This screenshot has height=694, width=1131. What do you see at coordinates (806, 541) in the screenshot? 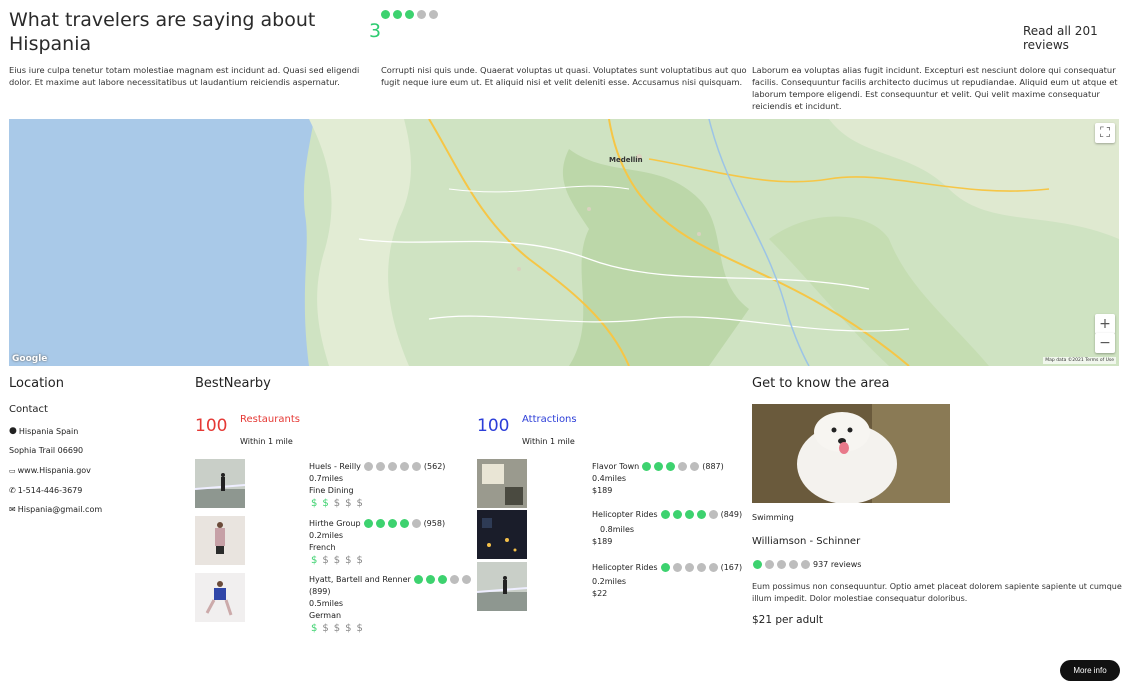
I see `area-place-name: Williamson - Schinner` at bounding box center [806, 541].